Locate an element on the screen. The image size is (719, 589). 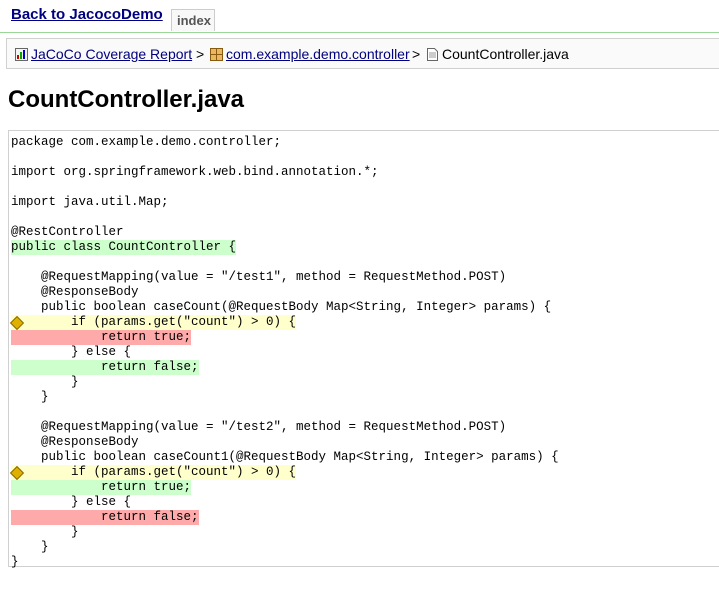
source-line: package com.example.demo.controller; is located at coordinates (146, 142).